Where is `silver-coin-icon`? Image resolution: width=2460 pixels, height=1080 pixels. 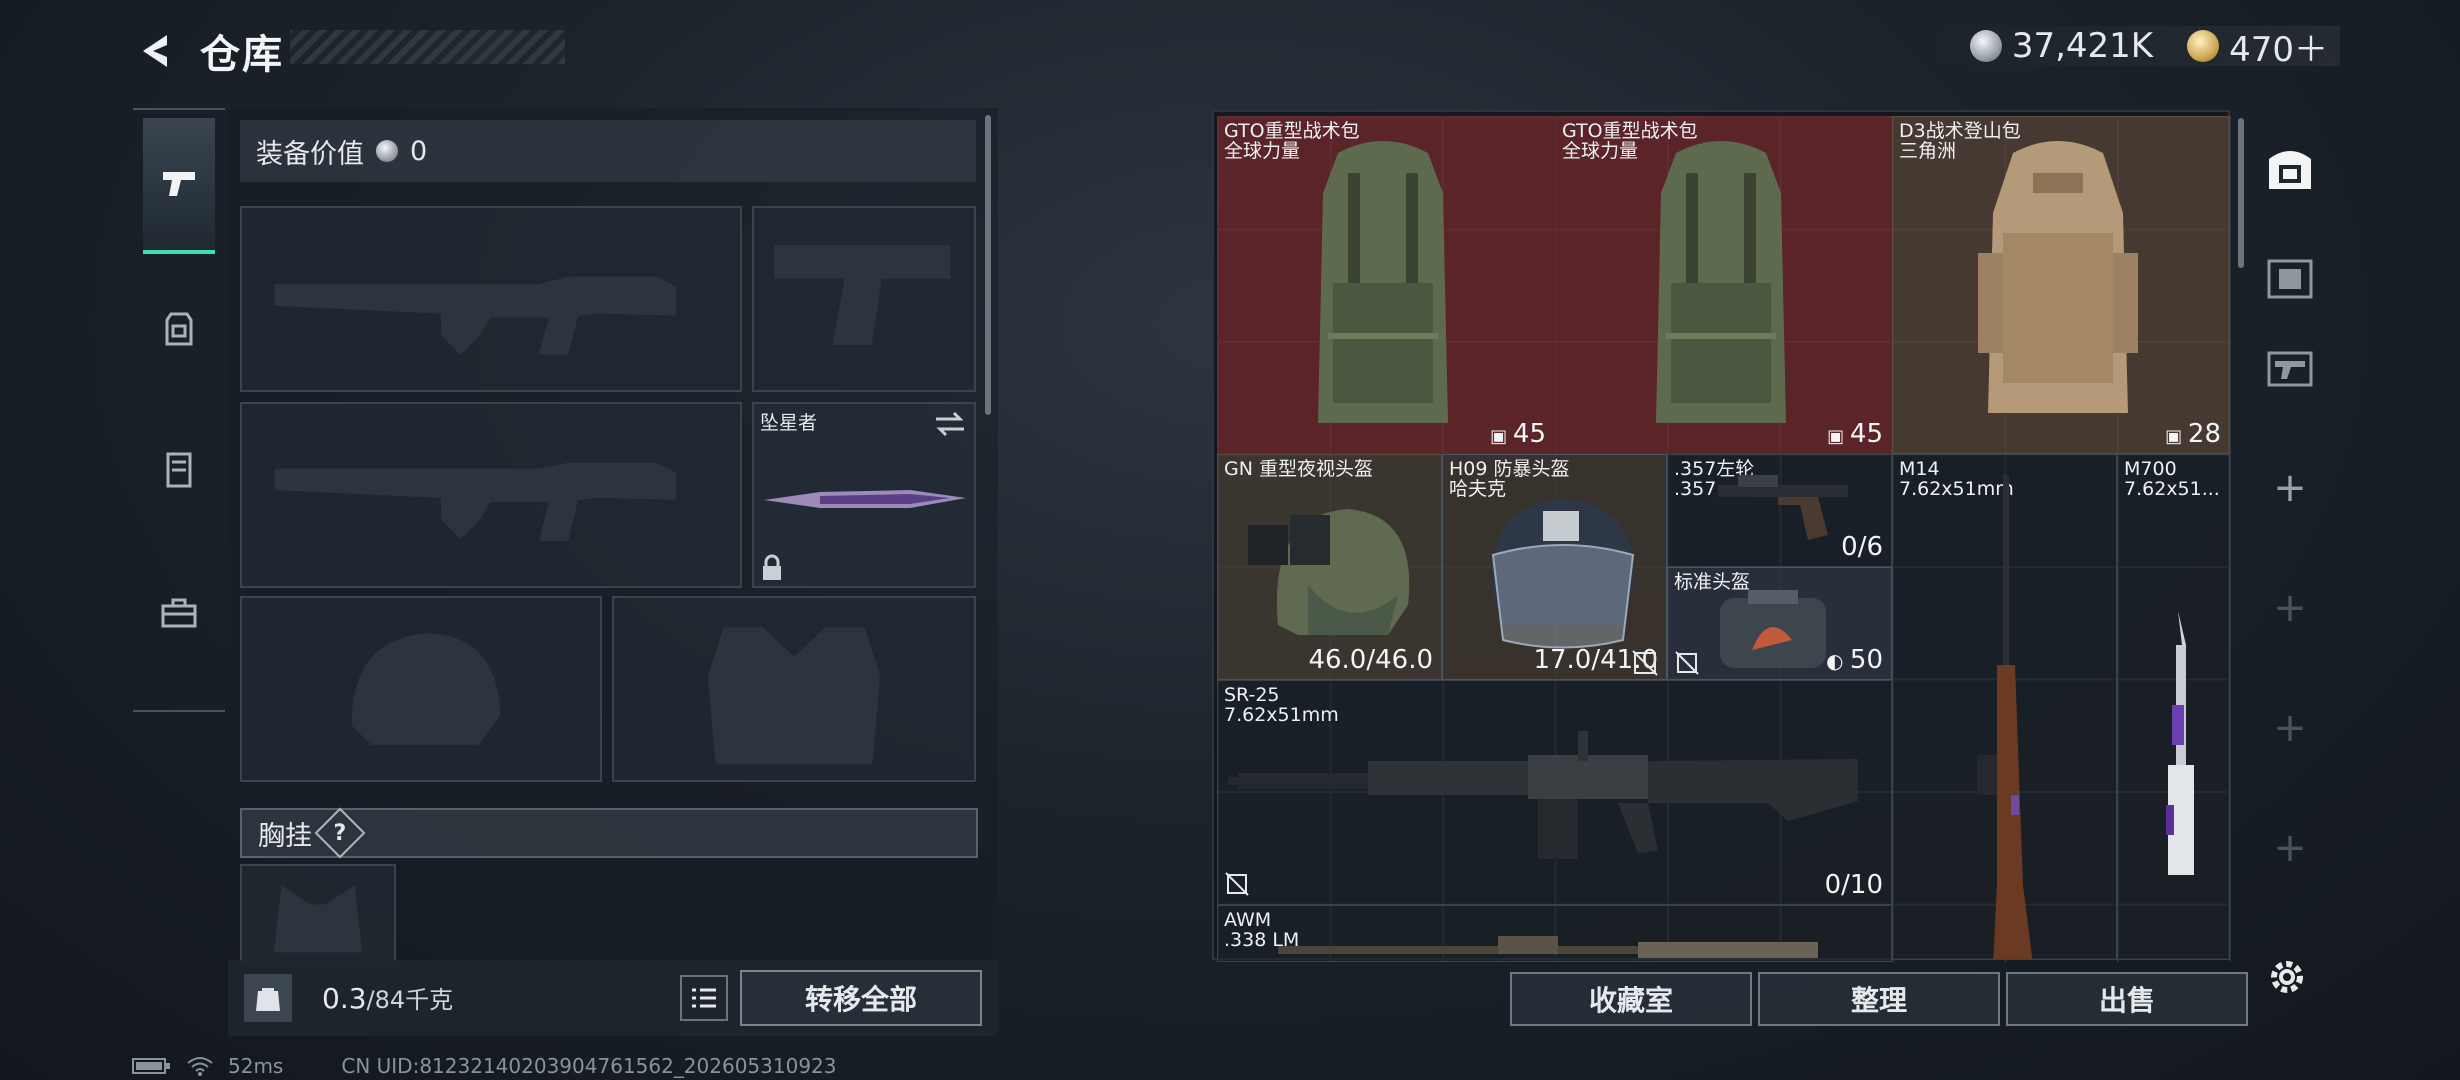 silver-coin-icon is located at coordinates (387, 151).